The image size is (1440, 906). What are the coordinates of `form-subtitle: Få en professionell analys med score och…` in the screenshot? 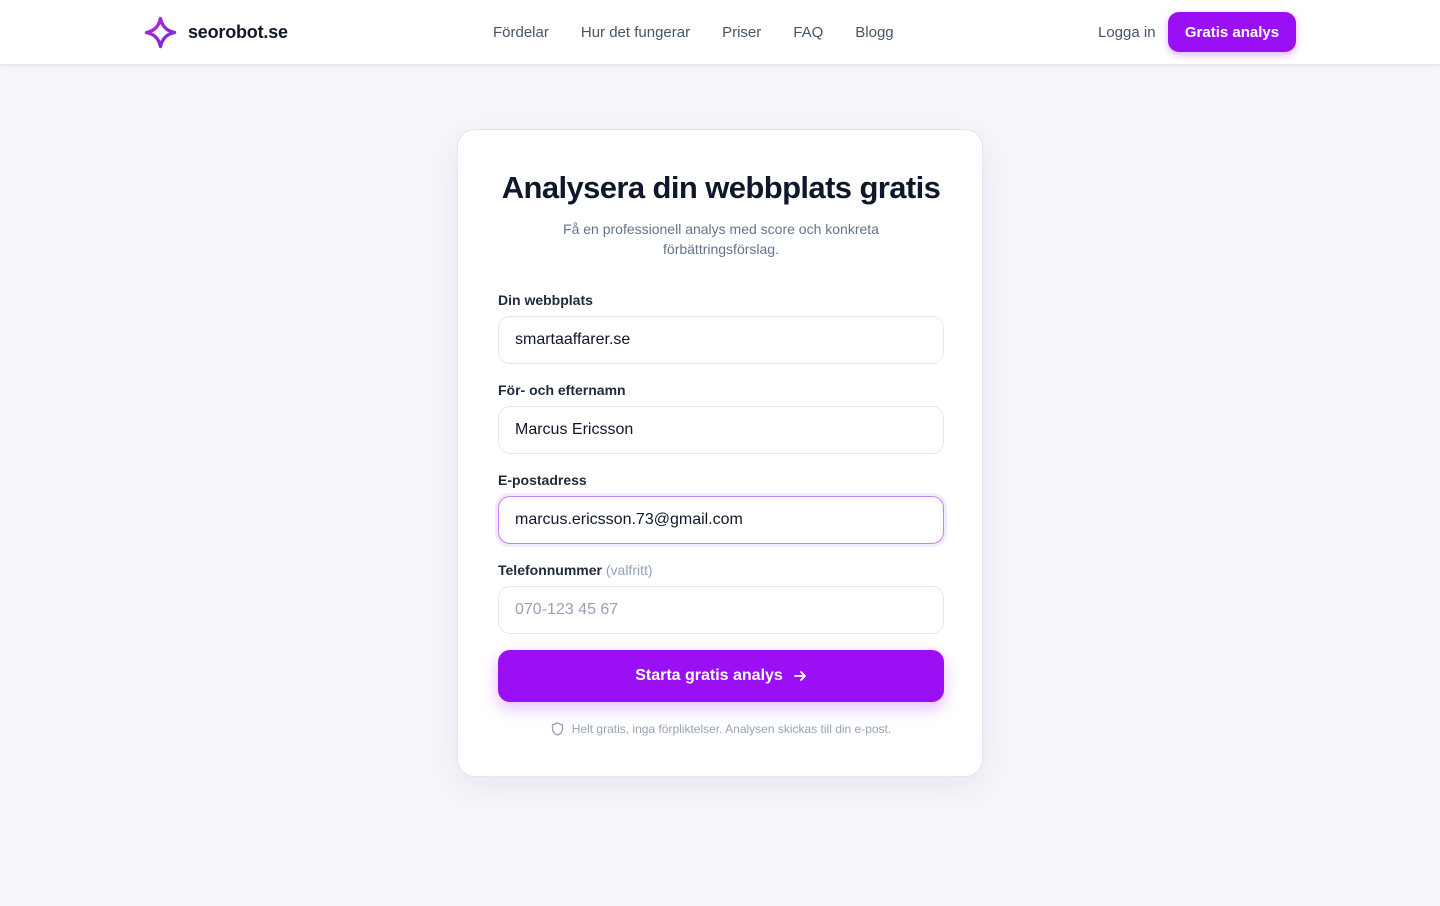 It's located at (721, 239).